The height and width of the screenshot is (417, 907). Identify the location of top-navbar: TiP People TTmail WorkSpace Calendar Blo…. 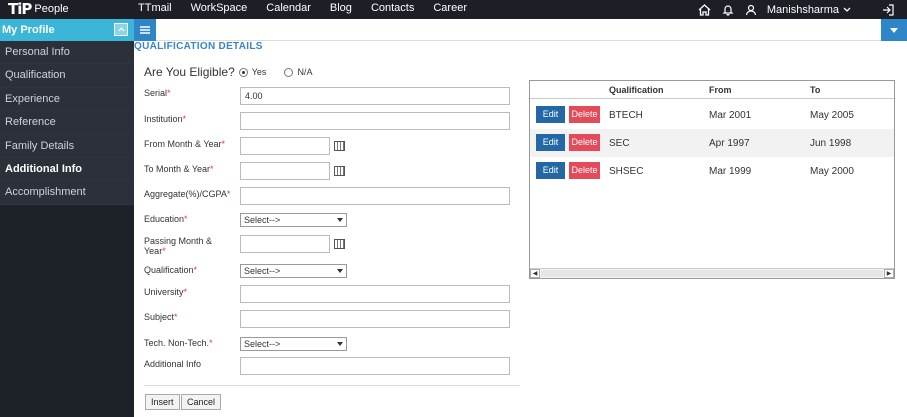
(453, 9).